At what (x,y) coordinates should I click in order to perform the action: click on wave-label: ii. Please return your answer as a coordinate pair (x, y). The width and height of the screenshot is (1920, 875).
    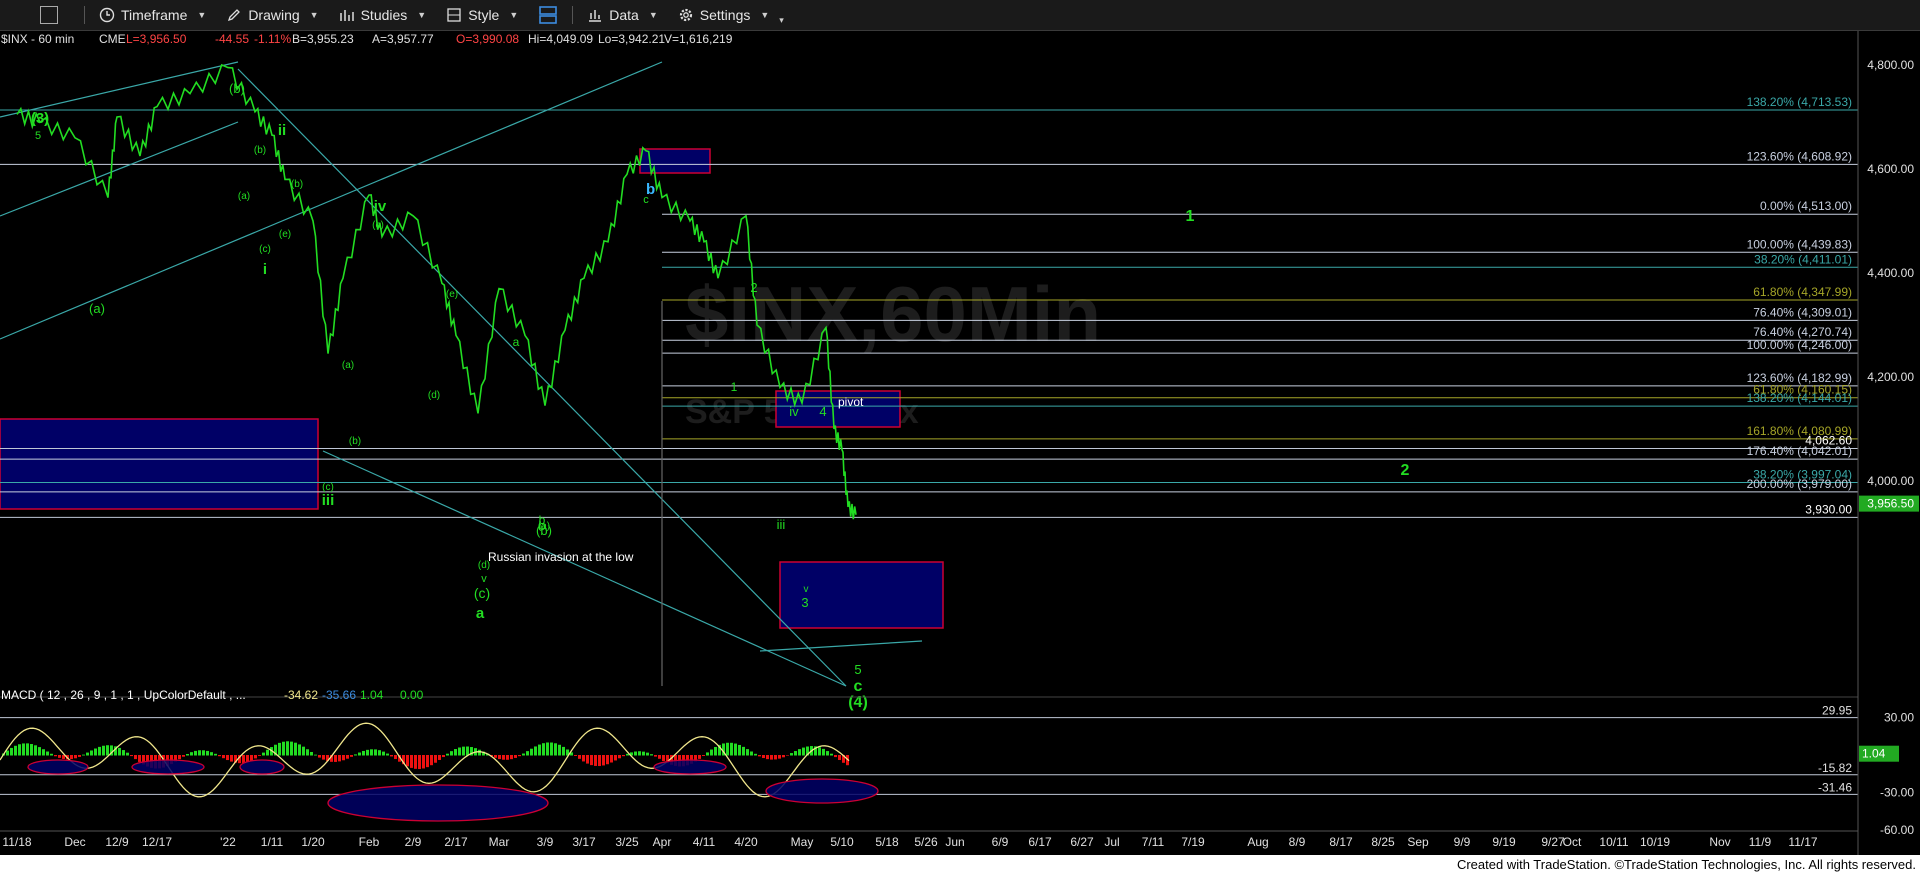
    Looking at the image, I should click on (282, 130).